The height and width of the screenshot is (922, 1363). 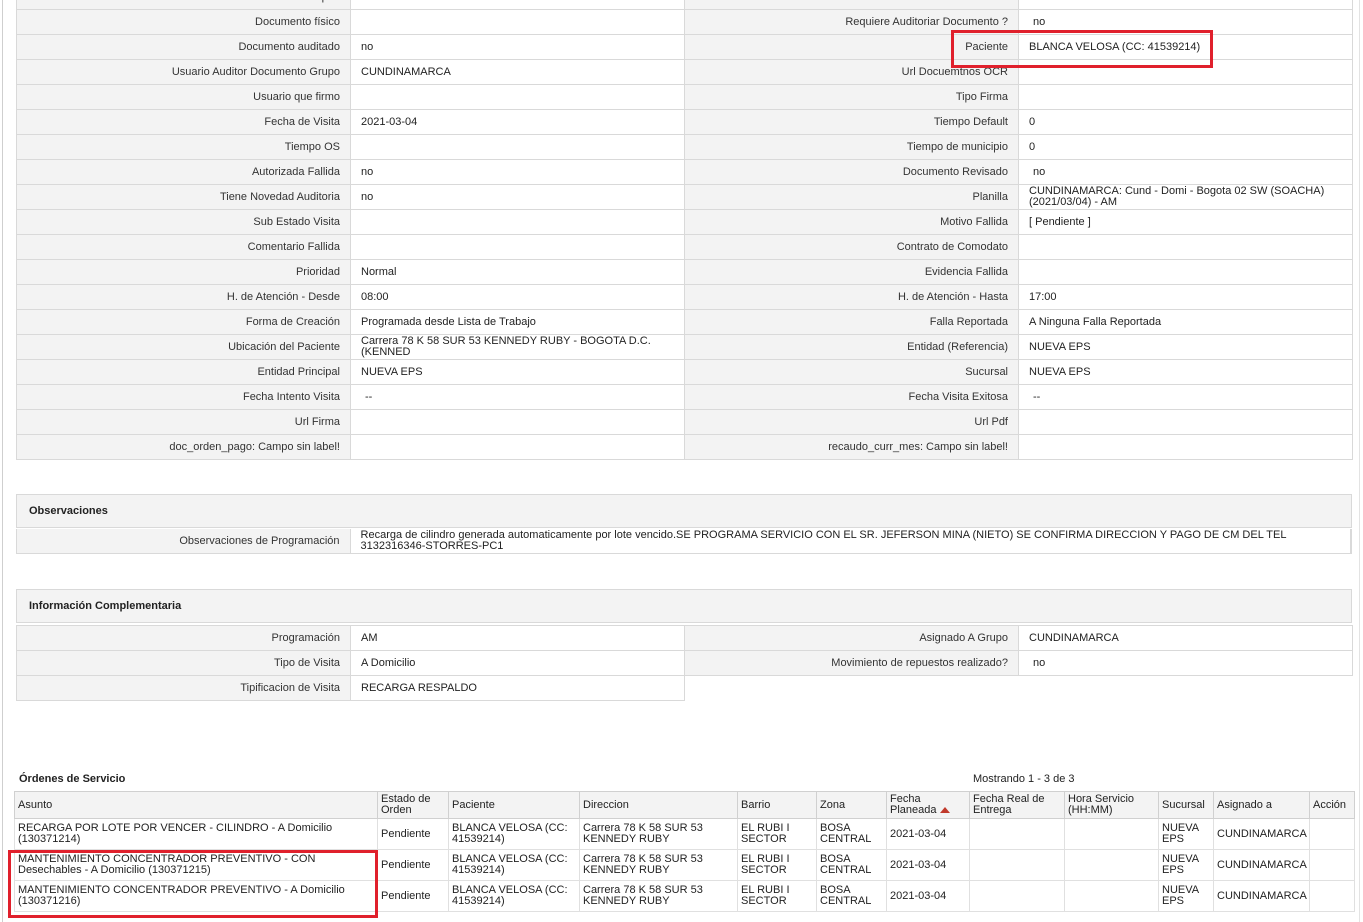 I want to click on complementaria-value-right: no, so click(x=1186, y=663).